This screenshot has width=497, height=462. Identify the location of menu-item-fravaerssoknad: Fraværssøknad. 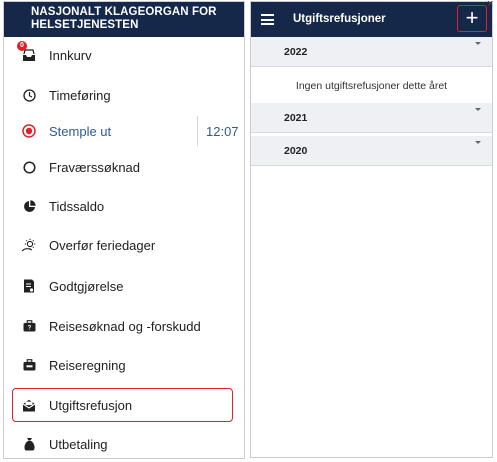
(124, 167).